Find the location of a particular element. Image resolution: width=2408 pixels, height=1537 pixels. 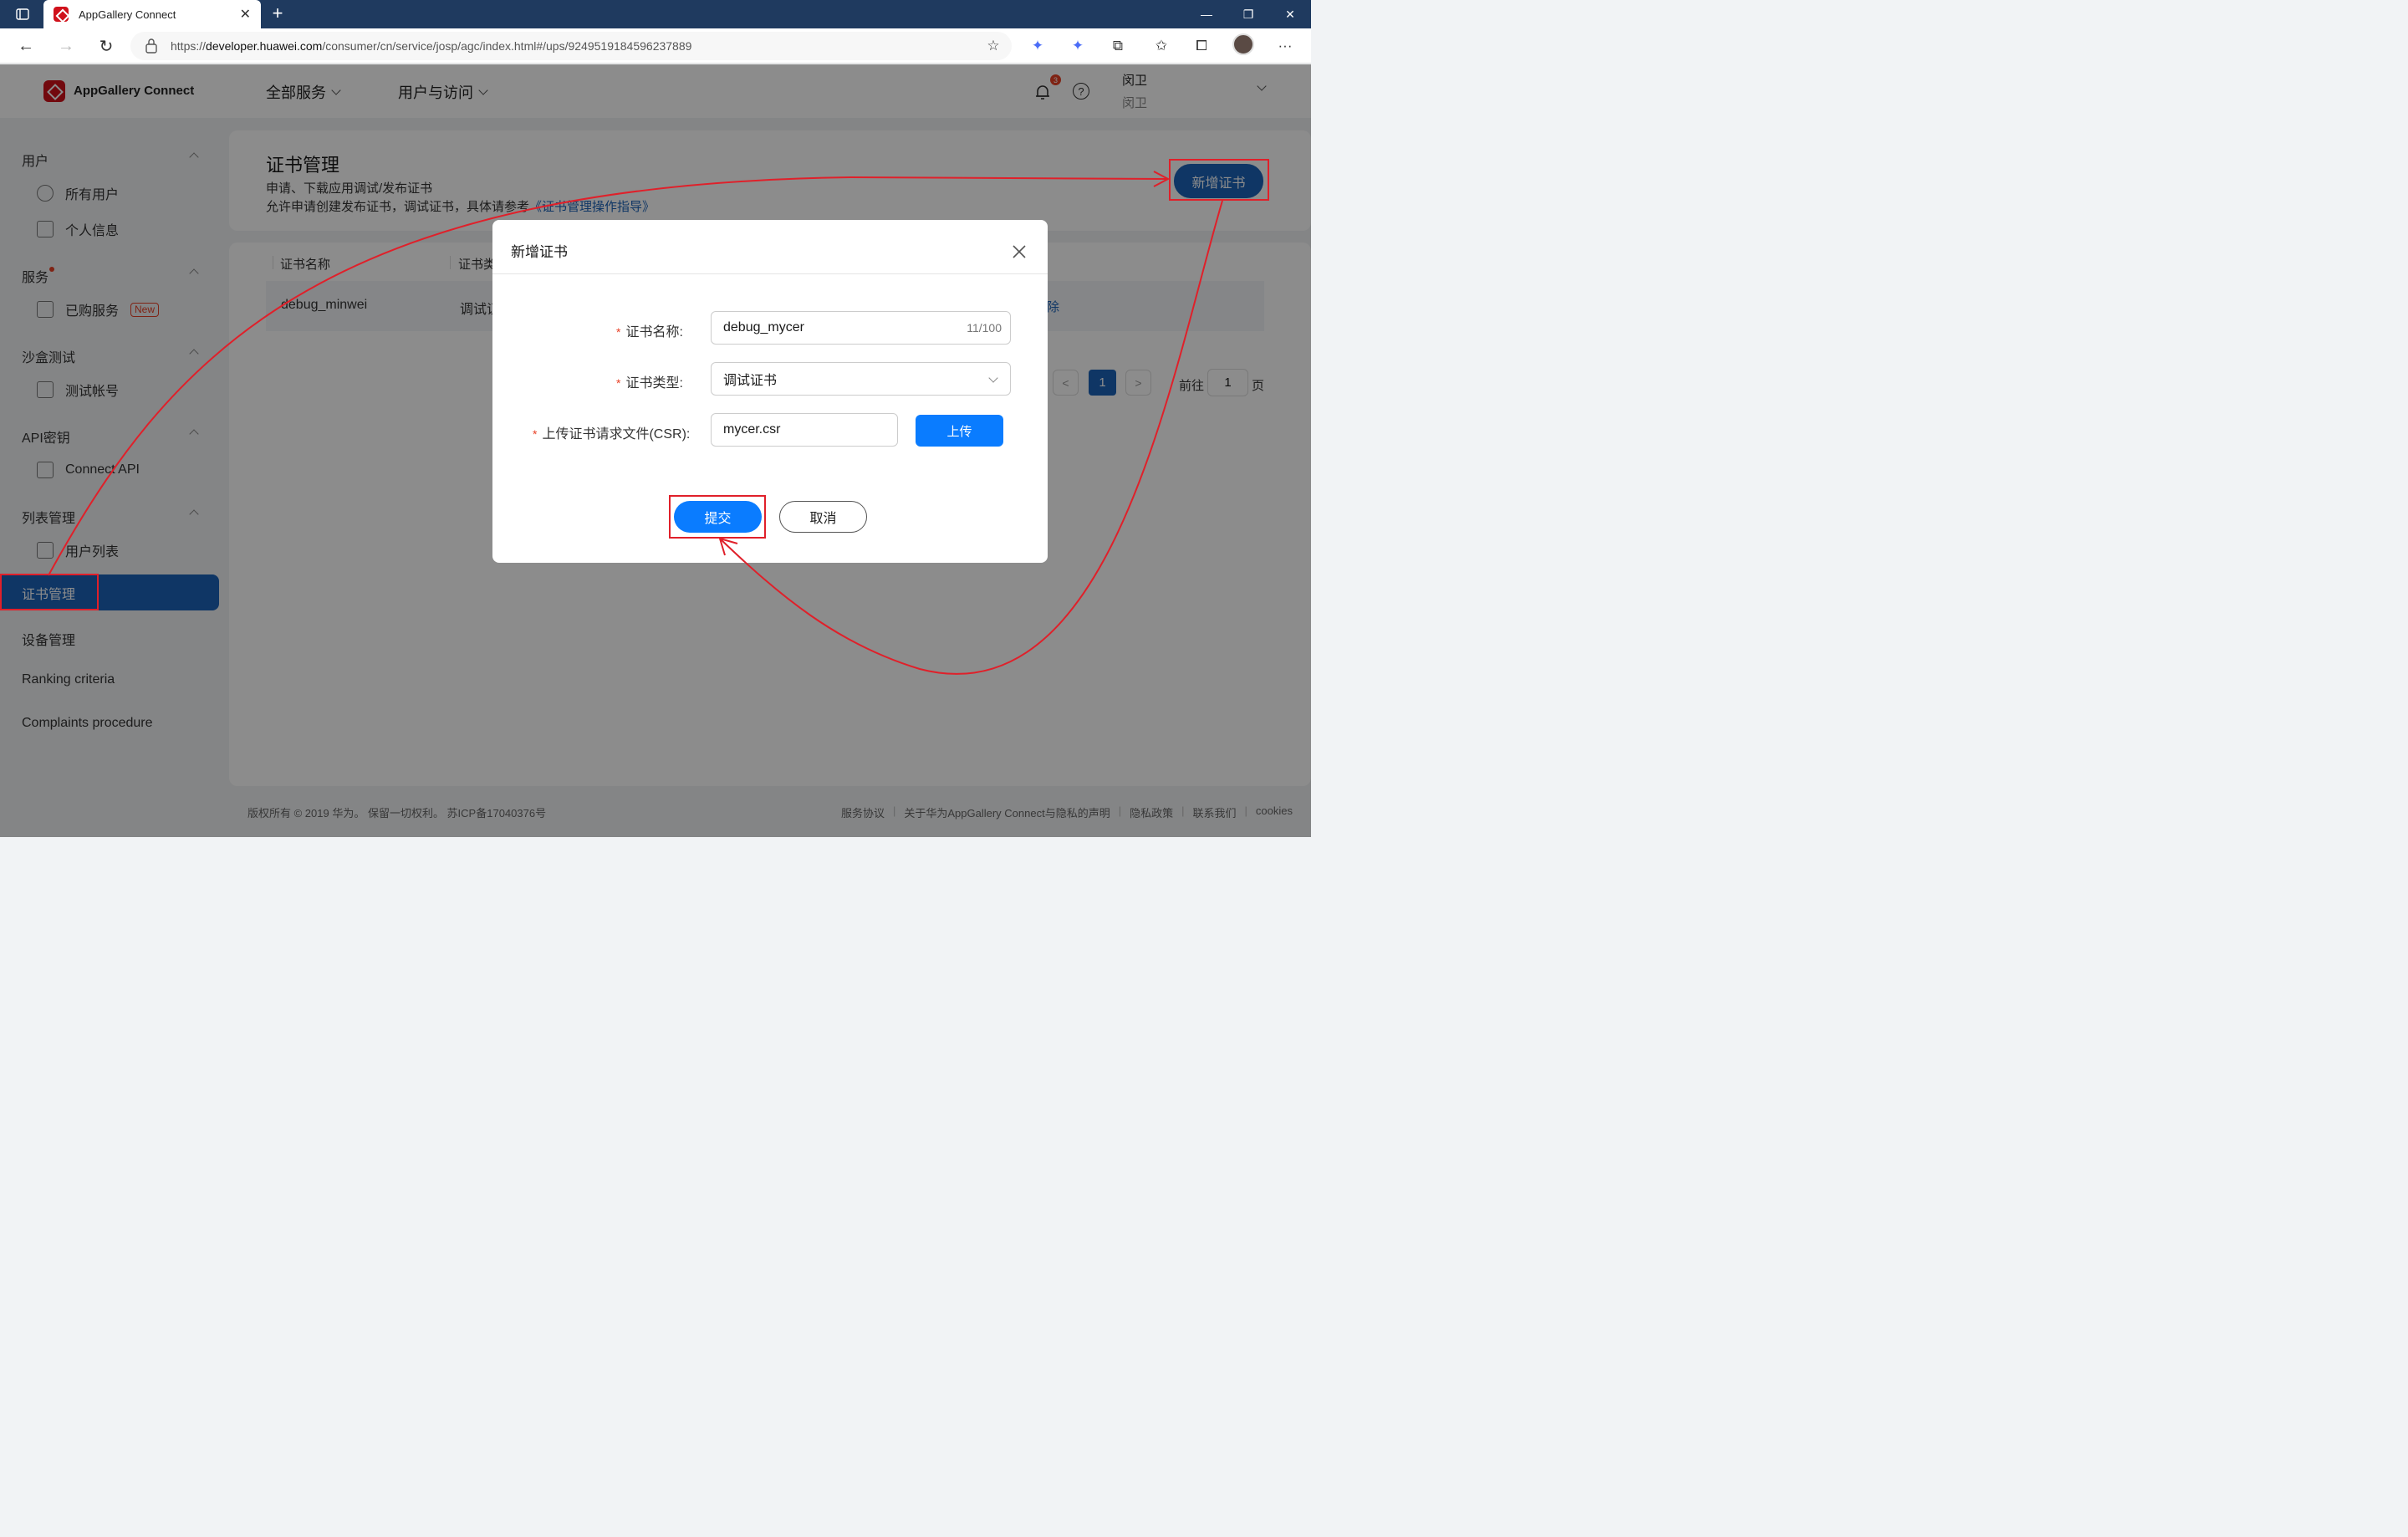

upload-button: 上传 is located at coordinates (960, 431).